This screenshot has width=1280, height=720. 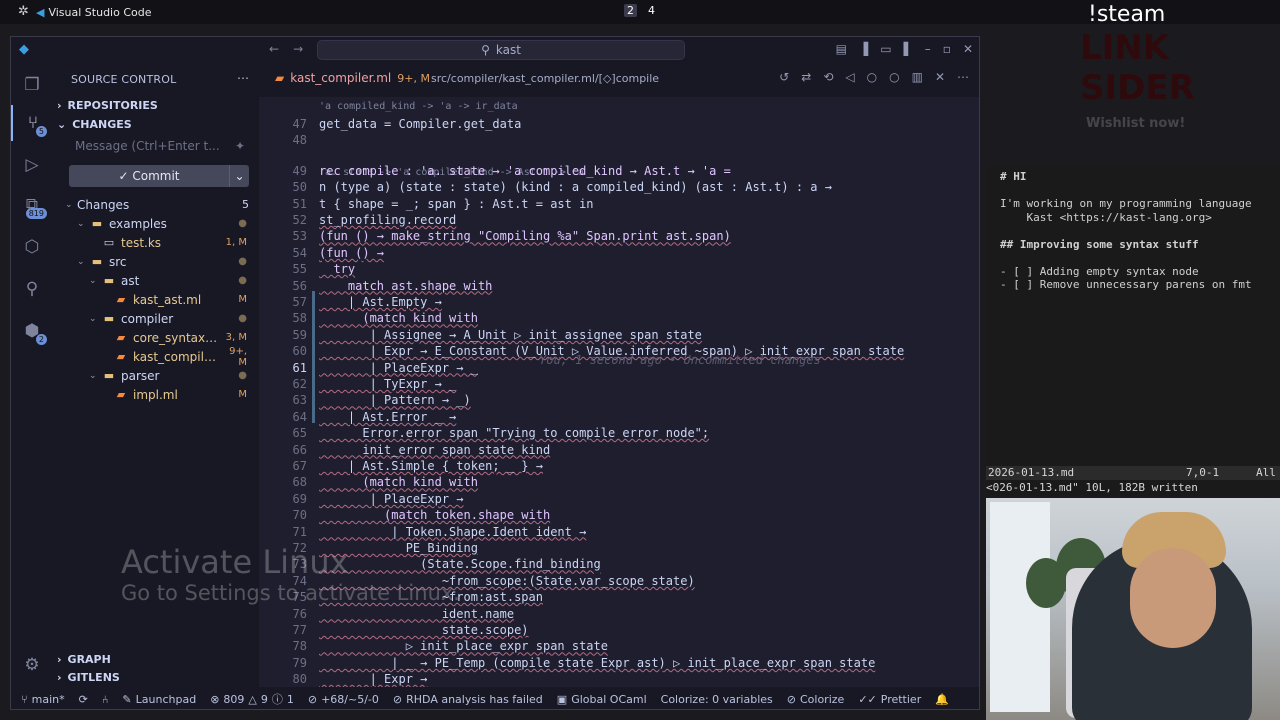 What do you see at coordinates (36, 213) in the screenshot?
I see `extensions-badge: 819` at bounding box center [36, 213].